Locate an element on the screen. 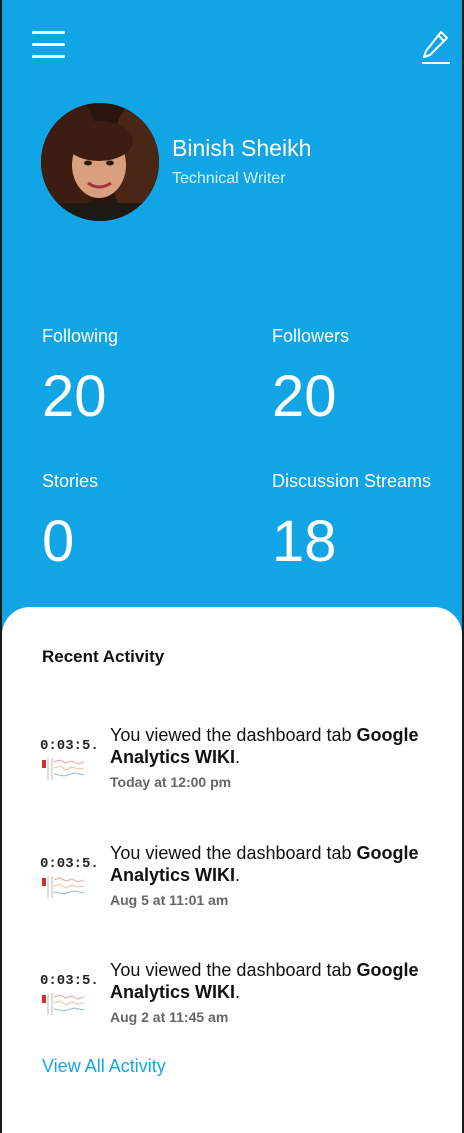 This screenshot has width=464, height=1133. following-count: 20 is located at coordinates (74, 397).